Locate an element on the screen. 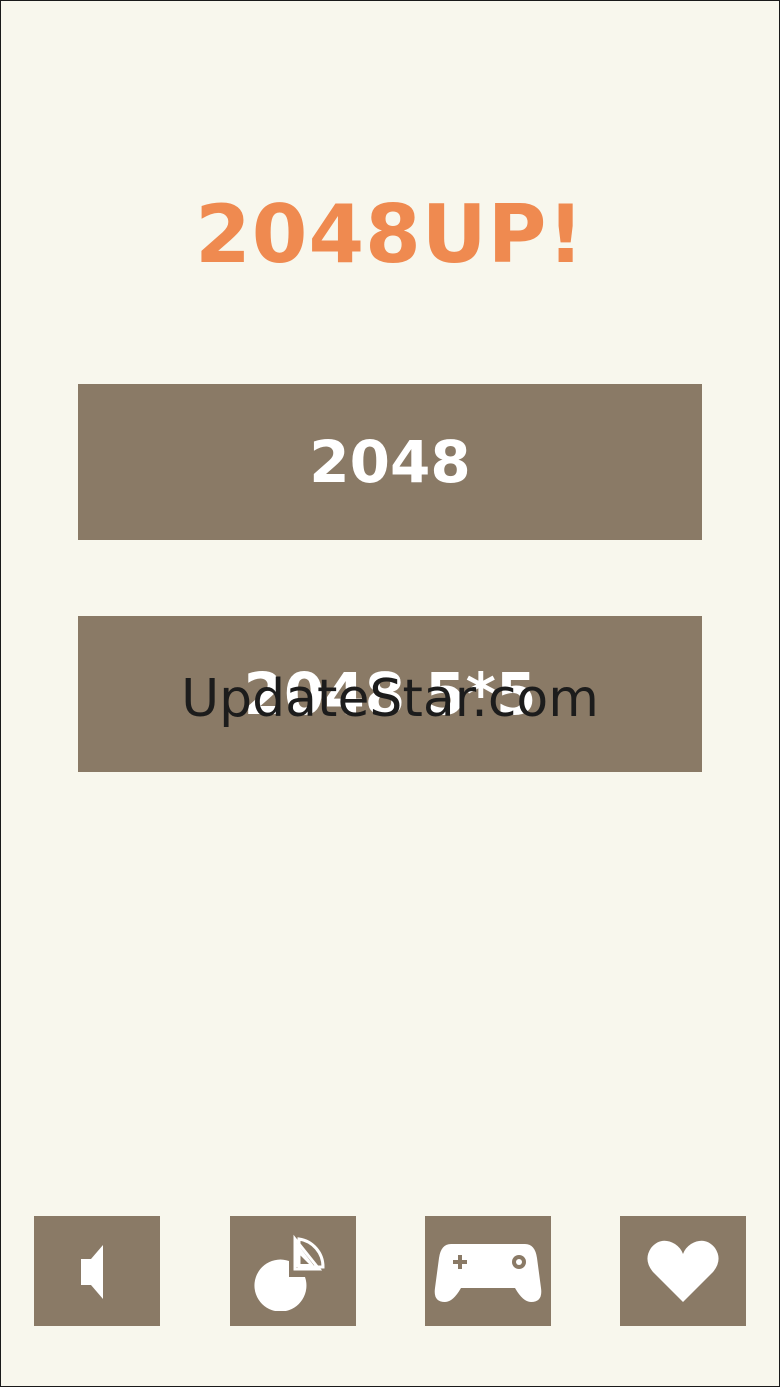  games-button is located at coordinates (488, 1271).